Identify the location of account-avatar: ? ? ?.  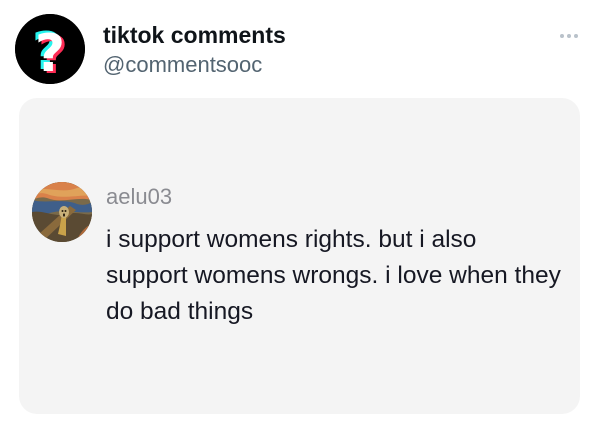
(50, 49).